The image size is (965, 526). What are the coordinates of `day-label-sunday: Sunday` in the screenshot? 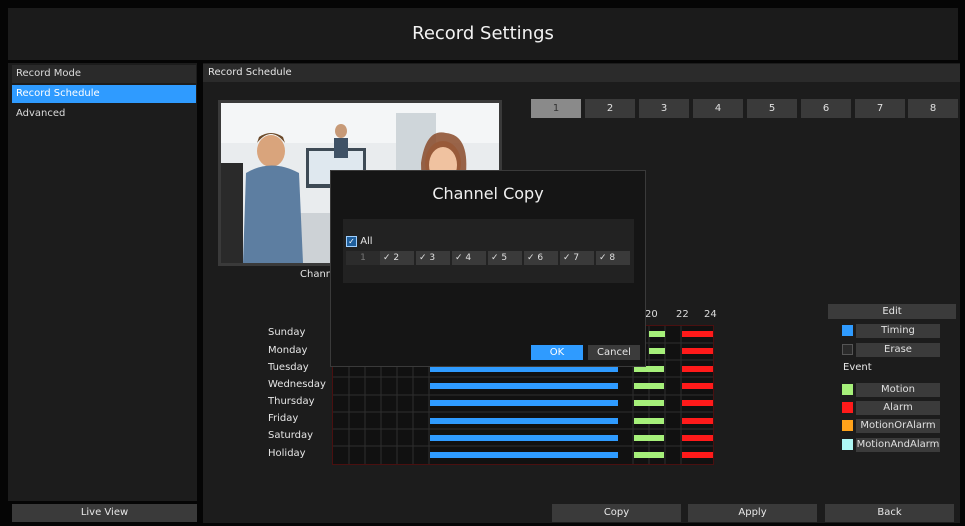 It's located at (287, 332).